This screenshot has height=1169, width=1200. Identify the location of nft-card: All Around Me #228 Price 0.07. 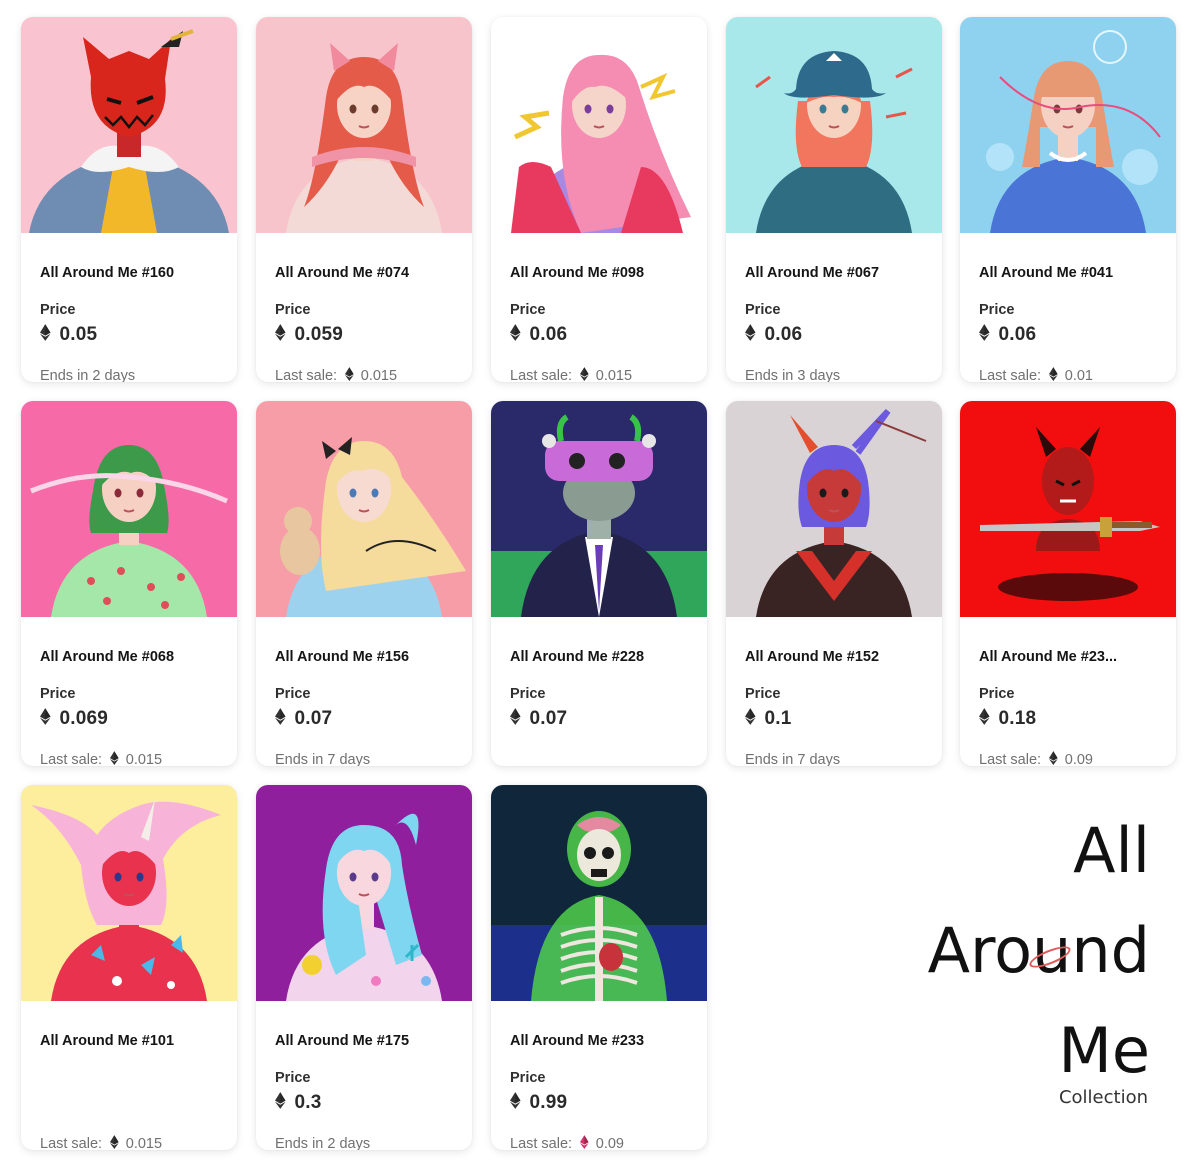
(599, 583).